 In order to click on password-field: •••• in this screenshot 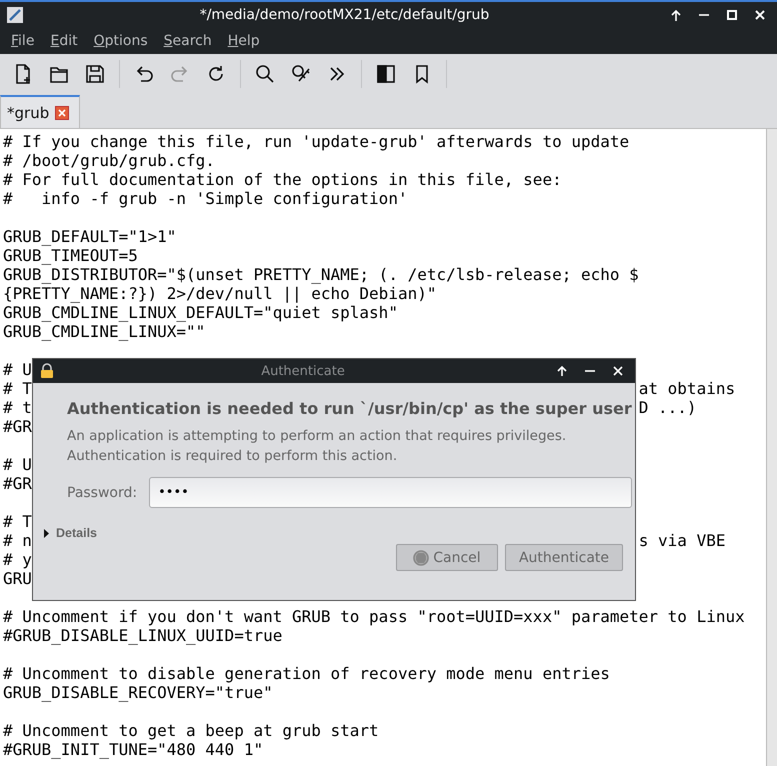, I will do `click(390, 492)`.